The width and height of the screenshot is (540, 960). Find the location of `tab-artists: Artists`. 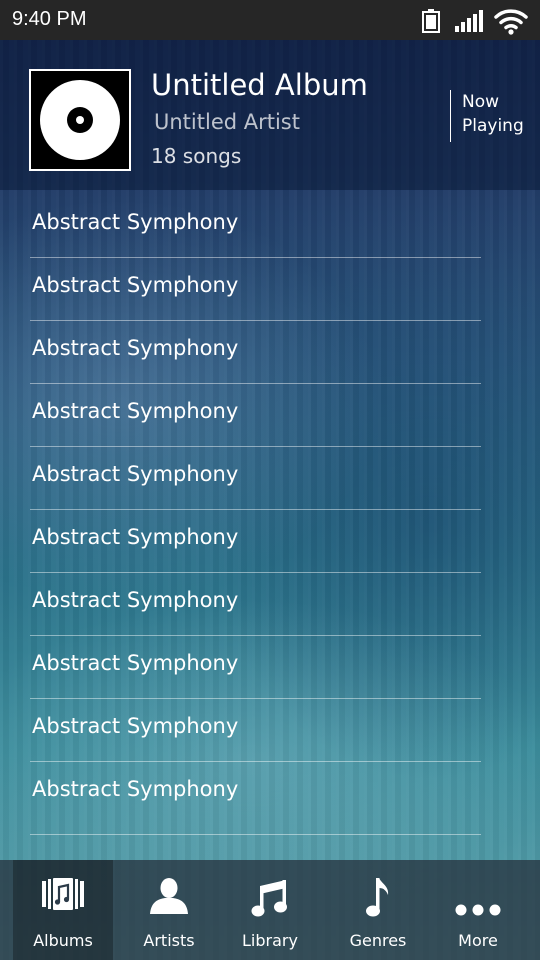

tab-artists: Artists is located at coordinates (169, 910).